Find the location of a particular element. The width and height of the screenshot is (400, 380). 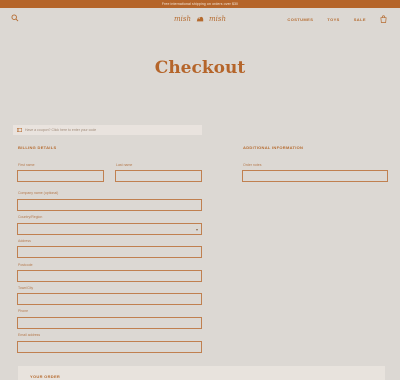

nav-item-toys: TOYS is located at coordinates (333, 19).